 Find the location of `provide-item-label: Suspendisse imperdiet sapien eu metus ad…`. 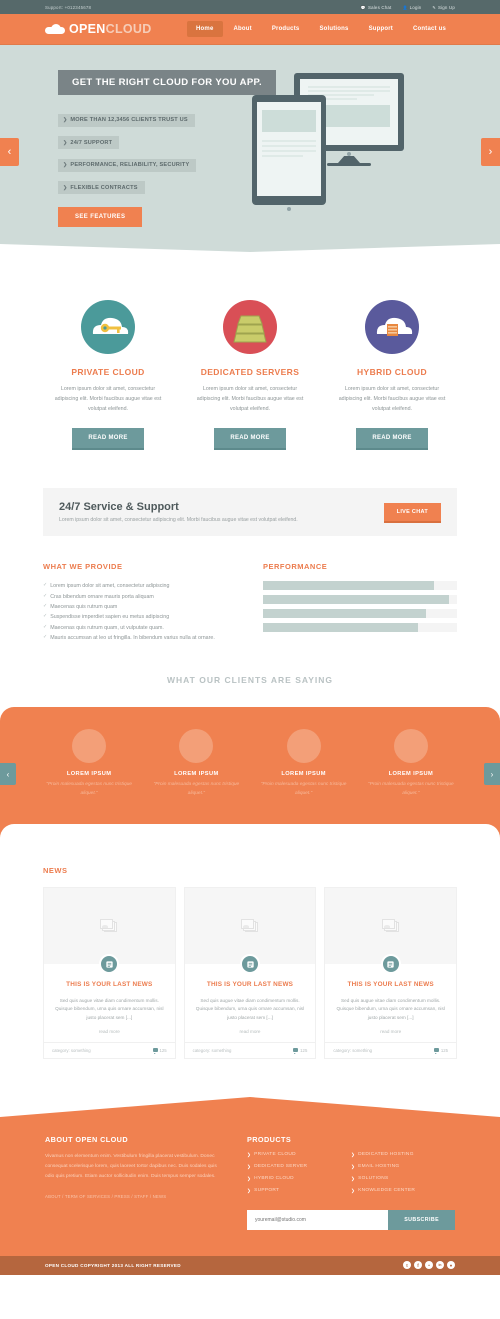

provide-item-label: Suspendisse imperdiet sapien eu metus ad… is located at coordinates (110, 617).